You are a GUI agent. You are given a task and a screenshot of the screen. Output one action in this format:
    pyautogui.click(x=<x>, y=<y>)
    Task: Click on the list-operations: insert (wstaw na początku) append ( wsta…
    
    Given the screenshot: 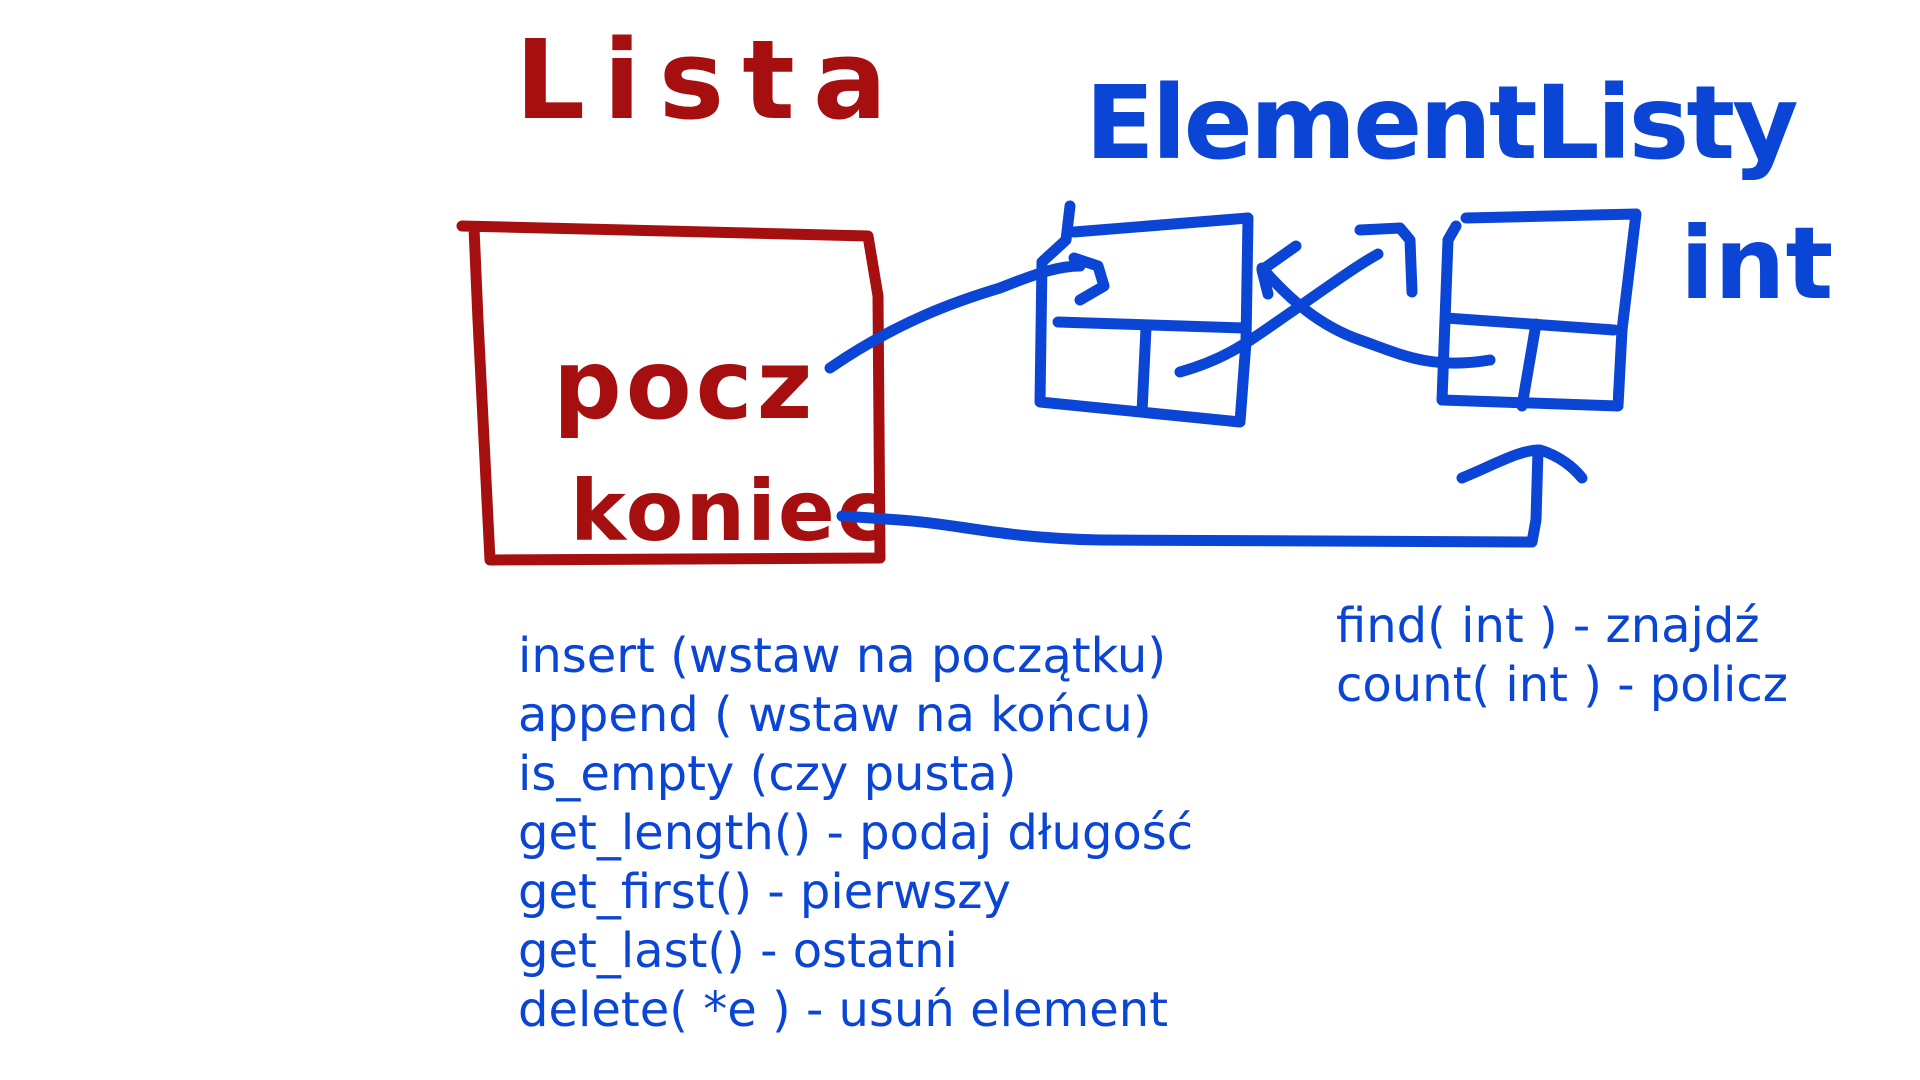 What is the action you would take?
    pyautogui.click(x=855, y=833)
    